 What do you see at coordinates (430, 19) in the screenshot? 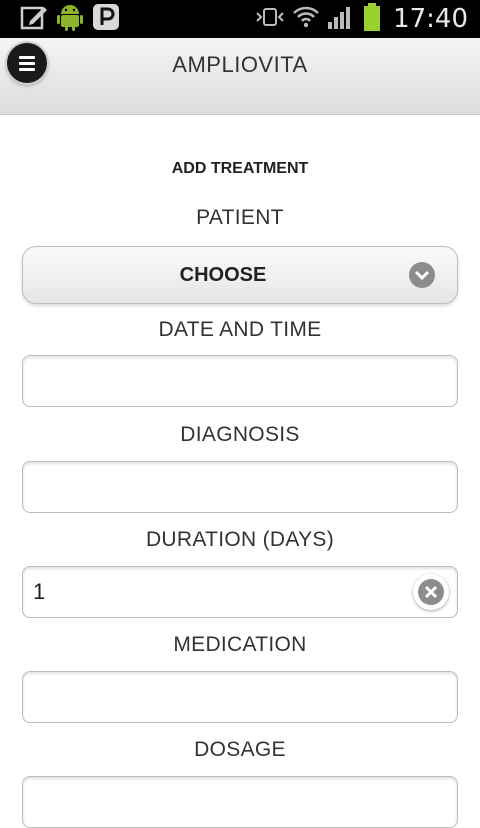
I see `status-time: 17:40` at bounding box center [430, 19].